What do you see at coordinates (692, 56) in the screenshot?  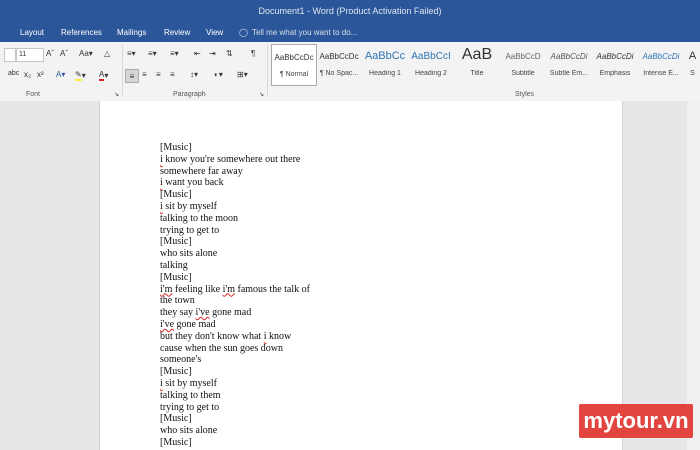 I see `style-sample: A` at bounding box center [692, 56].